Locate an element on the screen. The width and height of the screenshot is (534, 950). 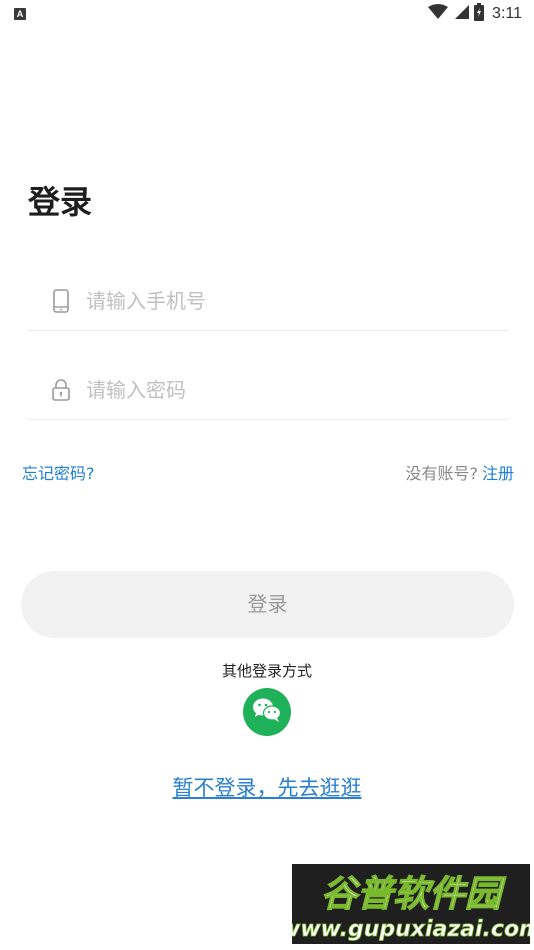
register-link: 注册 is located at coordinates (498, 474).